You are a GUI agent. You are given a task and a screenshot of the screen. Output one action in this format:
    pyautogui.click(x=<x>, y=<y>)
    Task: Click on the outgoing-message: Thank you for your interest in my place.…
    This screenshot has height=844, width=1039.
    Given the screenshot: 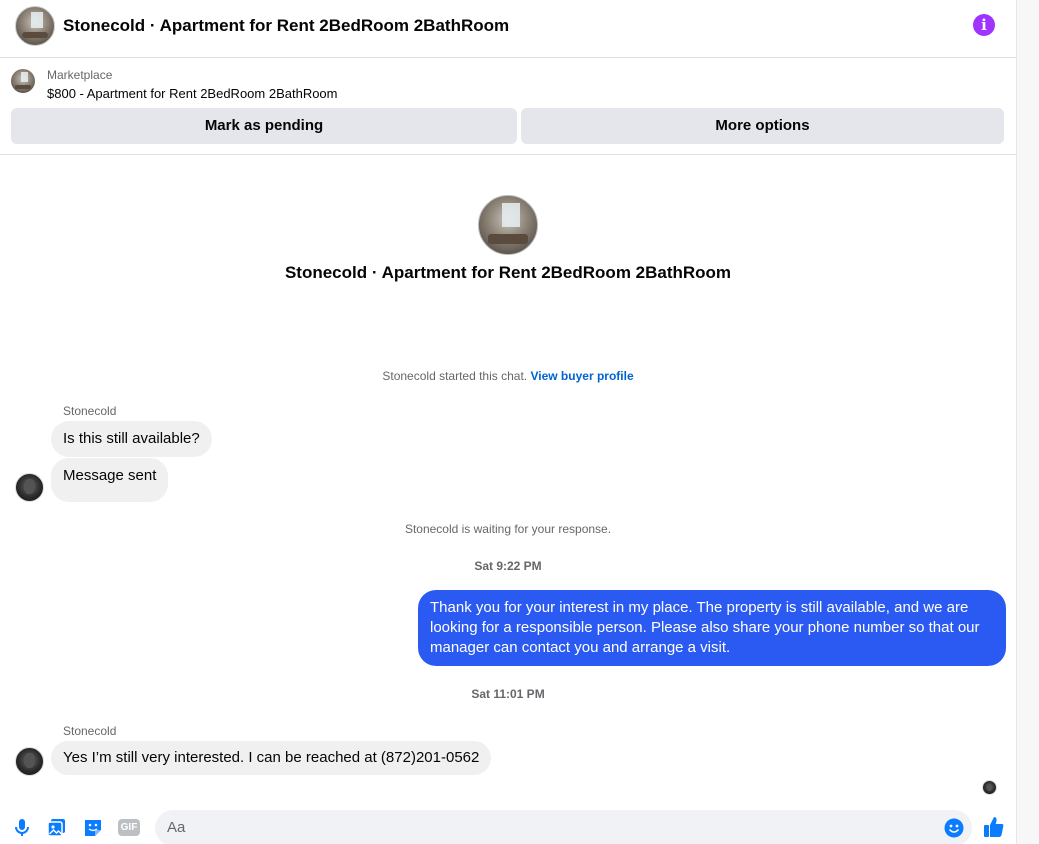 What is the action you would take?
    pyautogui.click(x=712, y=628)
    